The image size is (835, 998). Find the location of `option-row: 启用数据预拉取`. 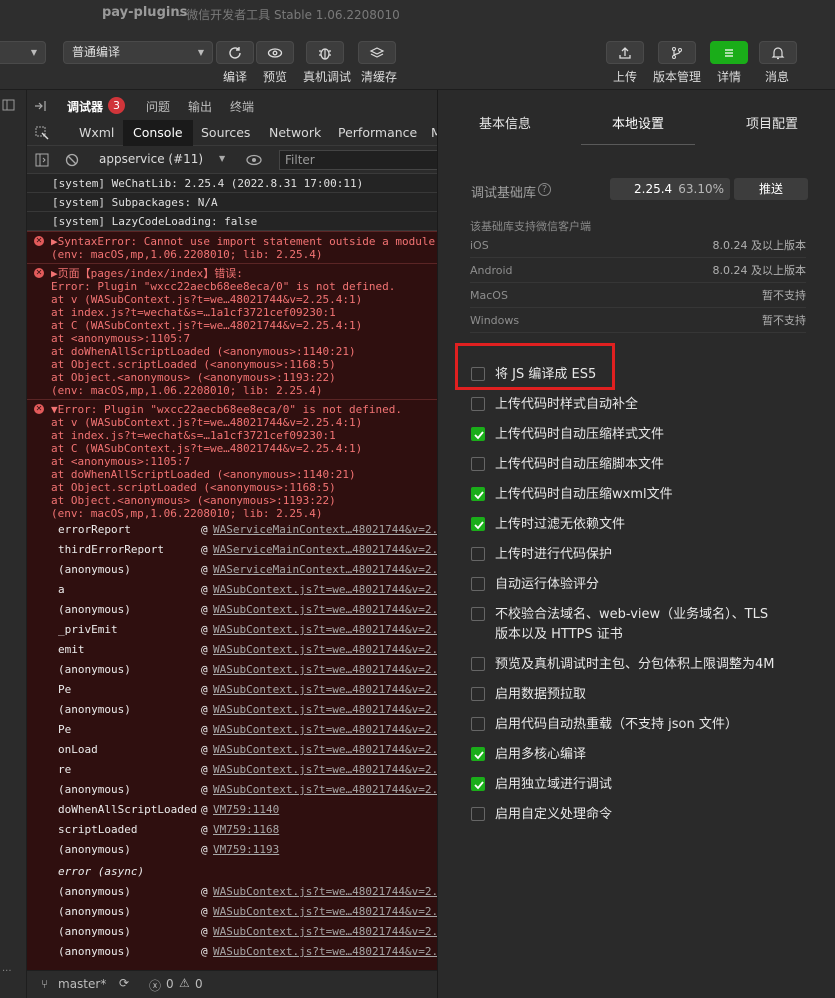

option-row: 启用数据预拉取 is located at coordinates (641, 695).